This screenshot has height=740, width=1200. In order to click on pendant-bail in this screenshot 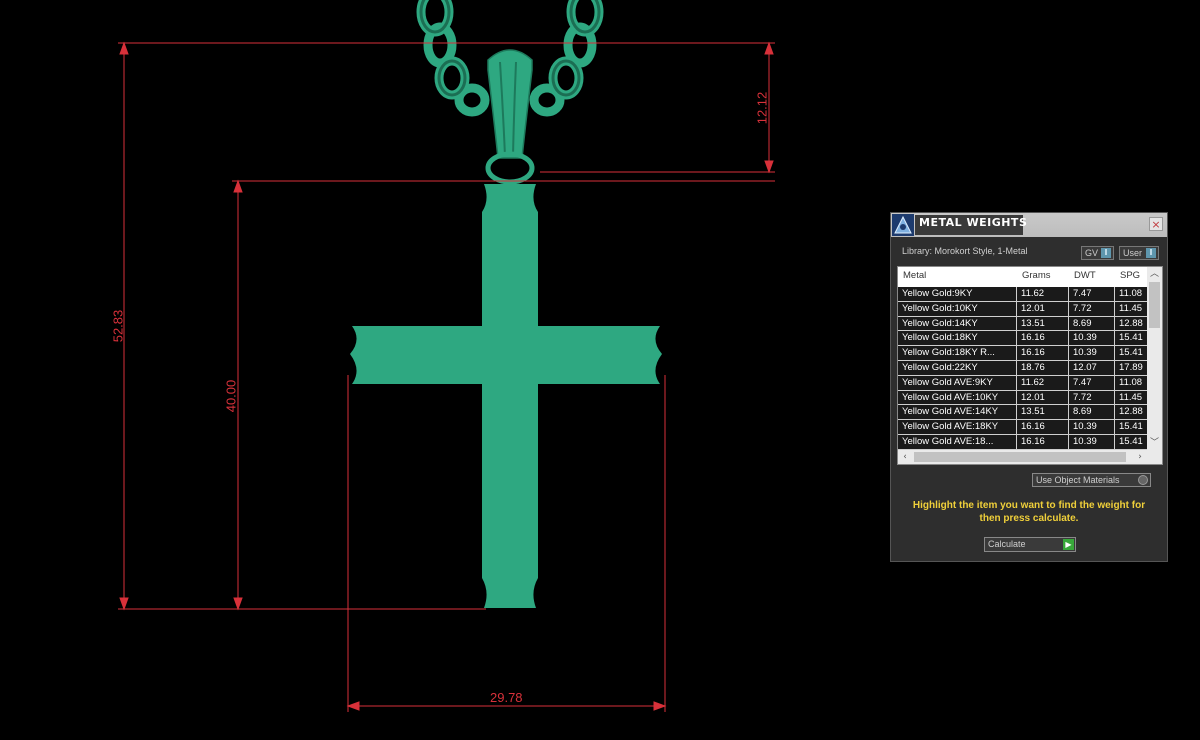, I will do `click(510, 104)`.